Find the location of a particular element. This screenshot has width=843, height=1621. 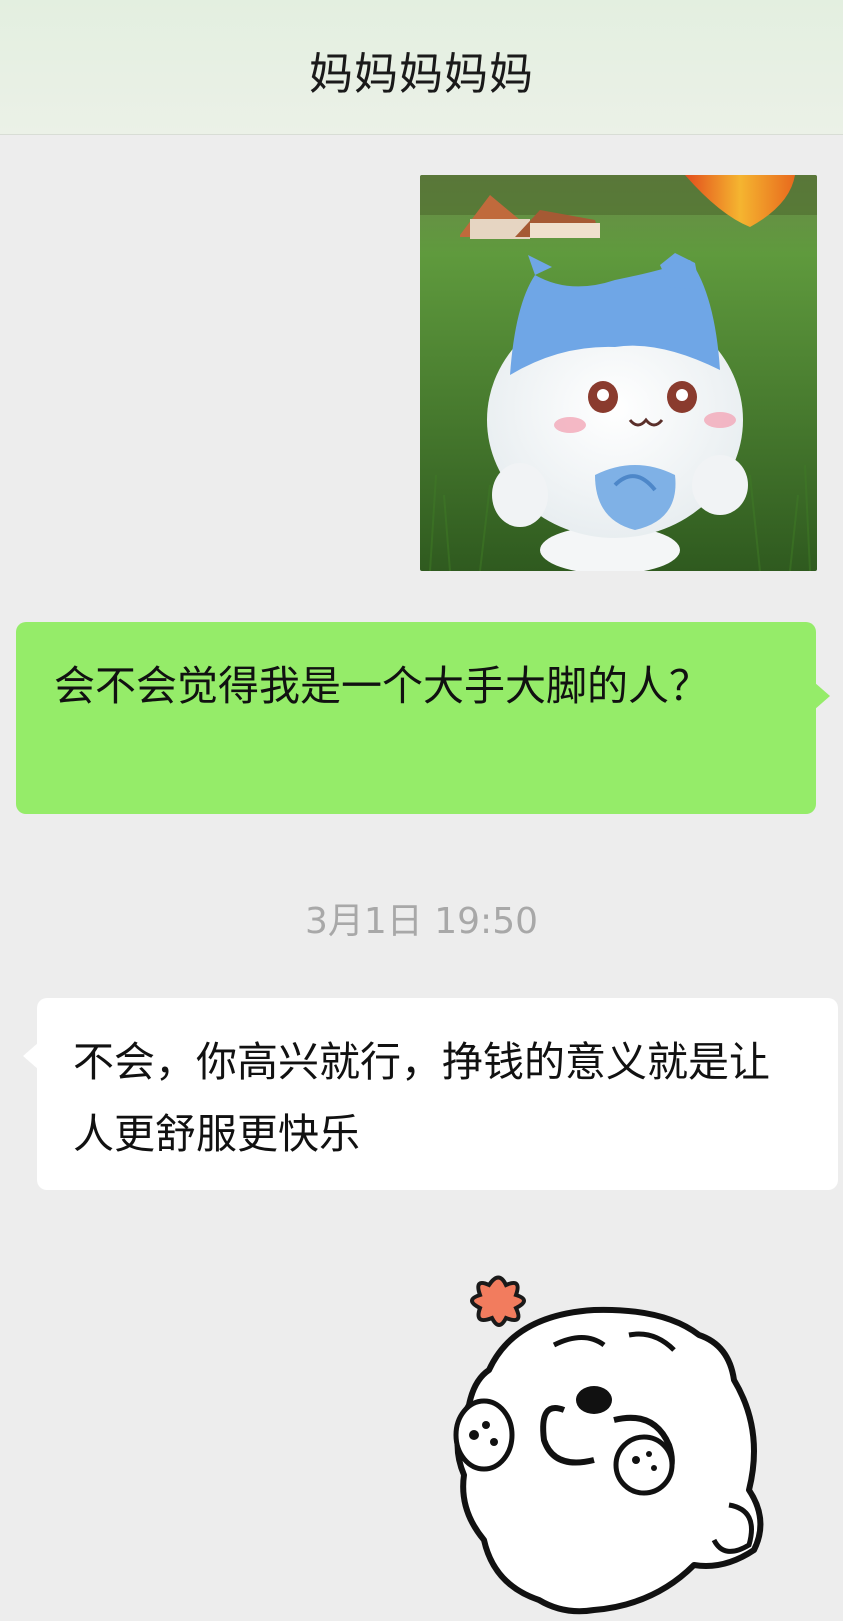

outgoing-sticker-message is located at coordinates (619, 1443).